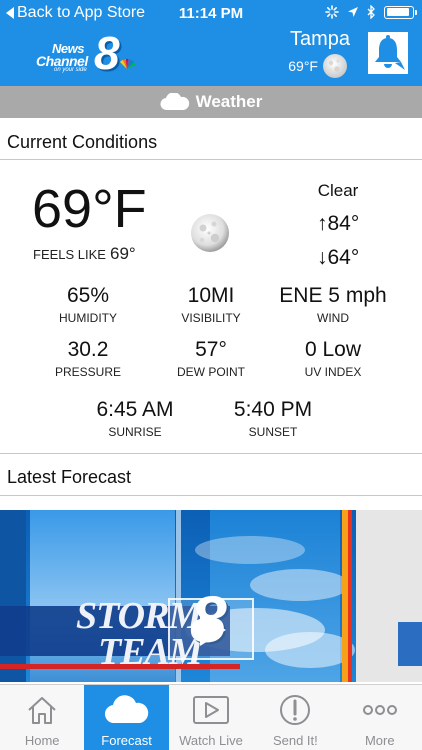  I want to click on wind-stat: ENE 5 mph WIND, so click(333, 304).